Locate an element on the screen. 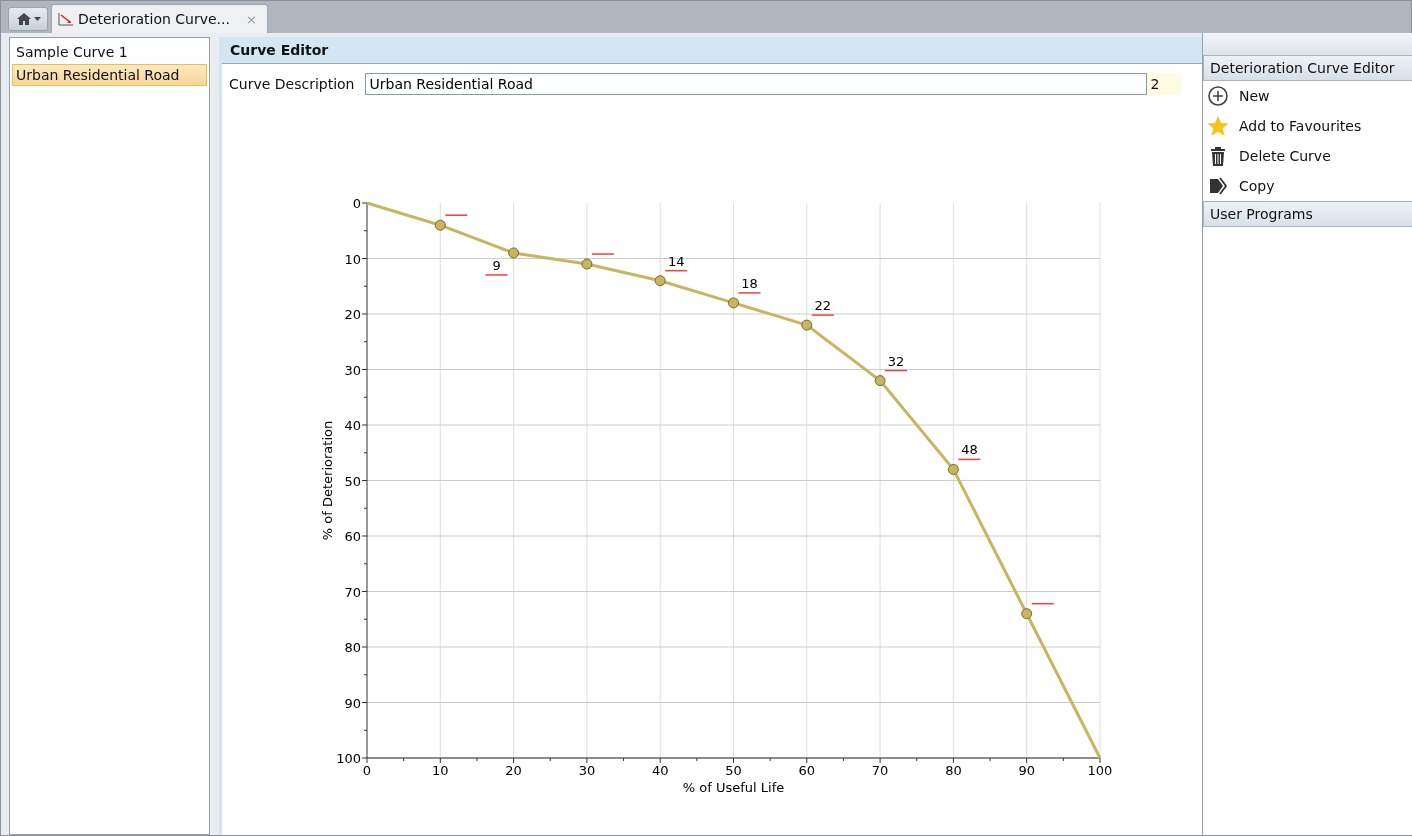 Image resolution: width=1412 pixels, height=836 pixels. caret-icon is located at coordinates (37, 19).